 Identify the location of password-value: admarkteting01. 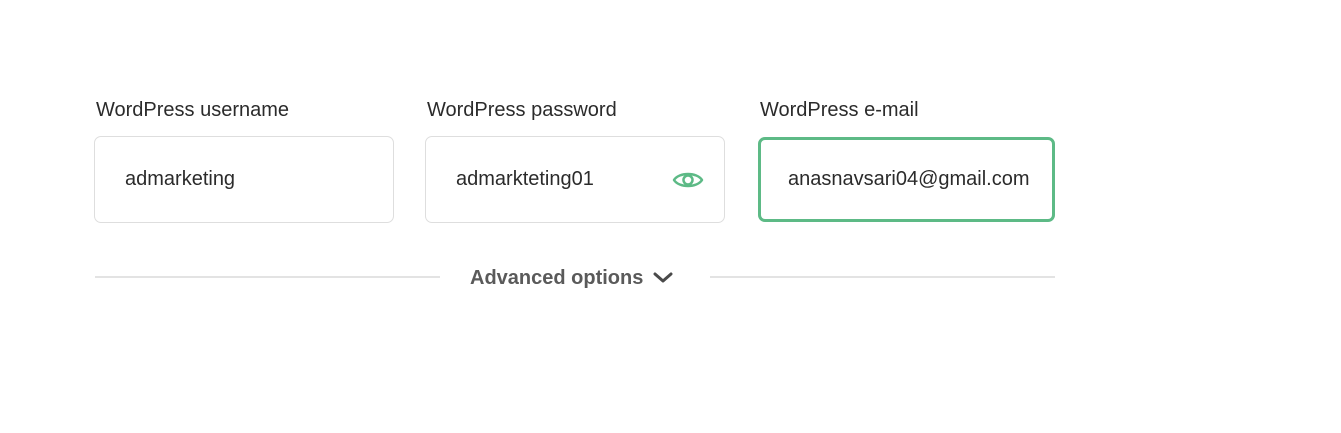
(525, 179).